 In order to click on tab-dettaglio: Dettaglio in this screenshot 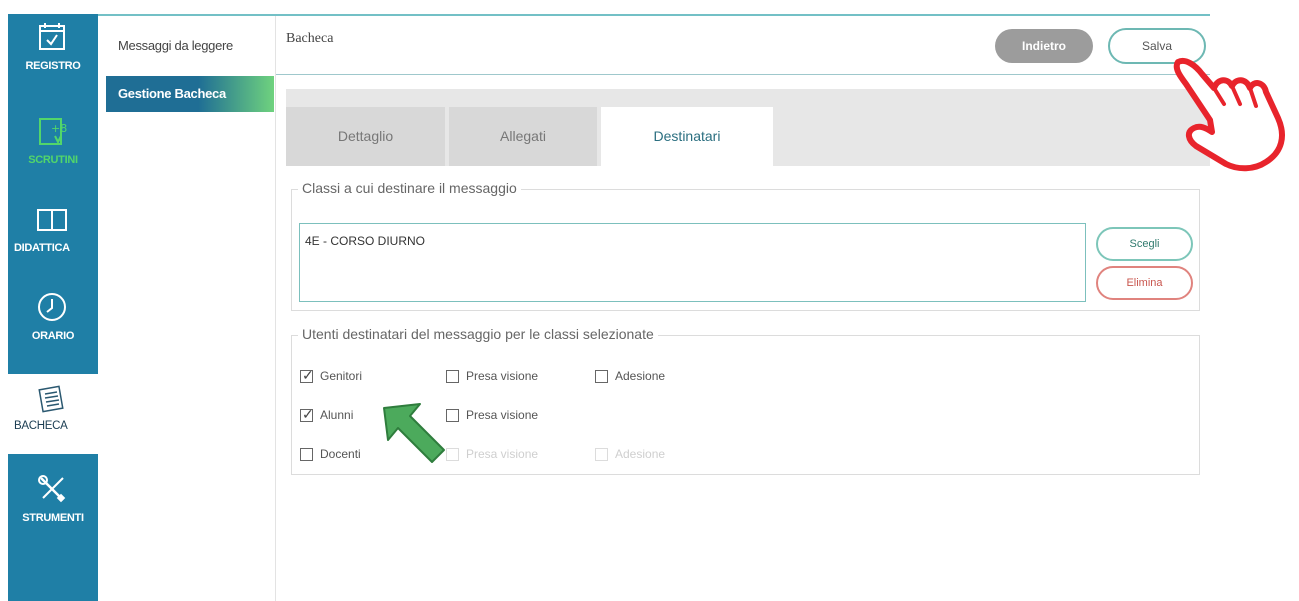, I will do `click(365, 136)`.